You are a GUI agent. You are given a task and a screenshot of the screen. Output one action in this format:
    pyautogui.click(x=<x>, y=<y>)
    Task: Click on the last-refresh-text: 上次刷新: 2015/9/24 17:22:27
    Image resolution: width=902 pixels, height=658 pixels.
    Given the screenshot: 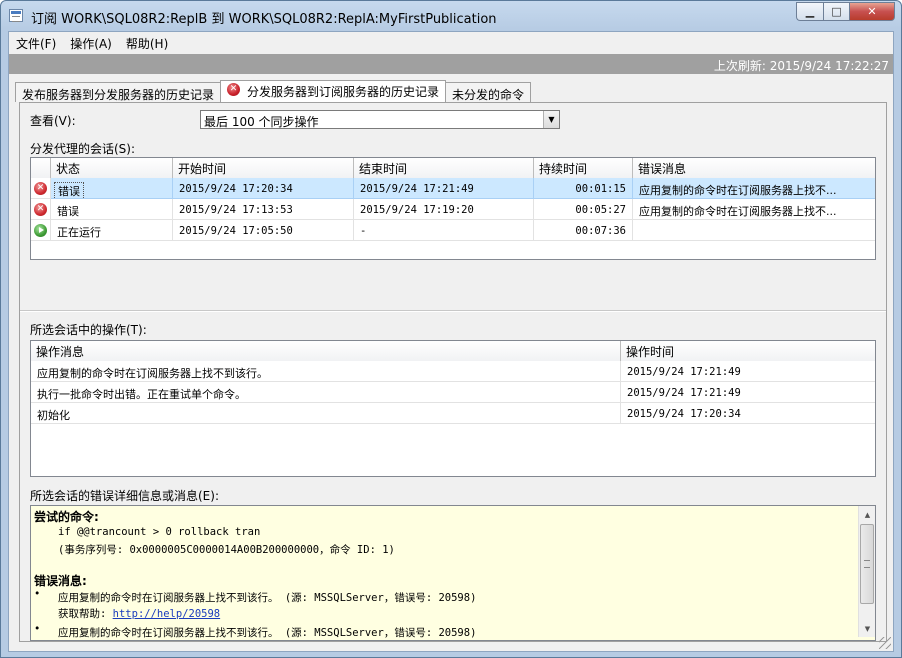 What is the action you would take?
    pyautogui.click(x=801, y=66)
    